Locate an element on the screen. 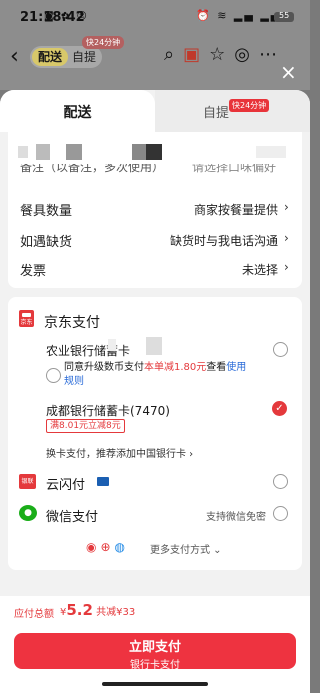  wechat-pay-logo: ● is located at coordinates (28, 513).